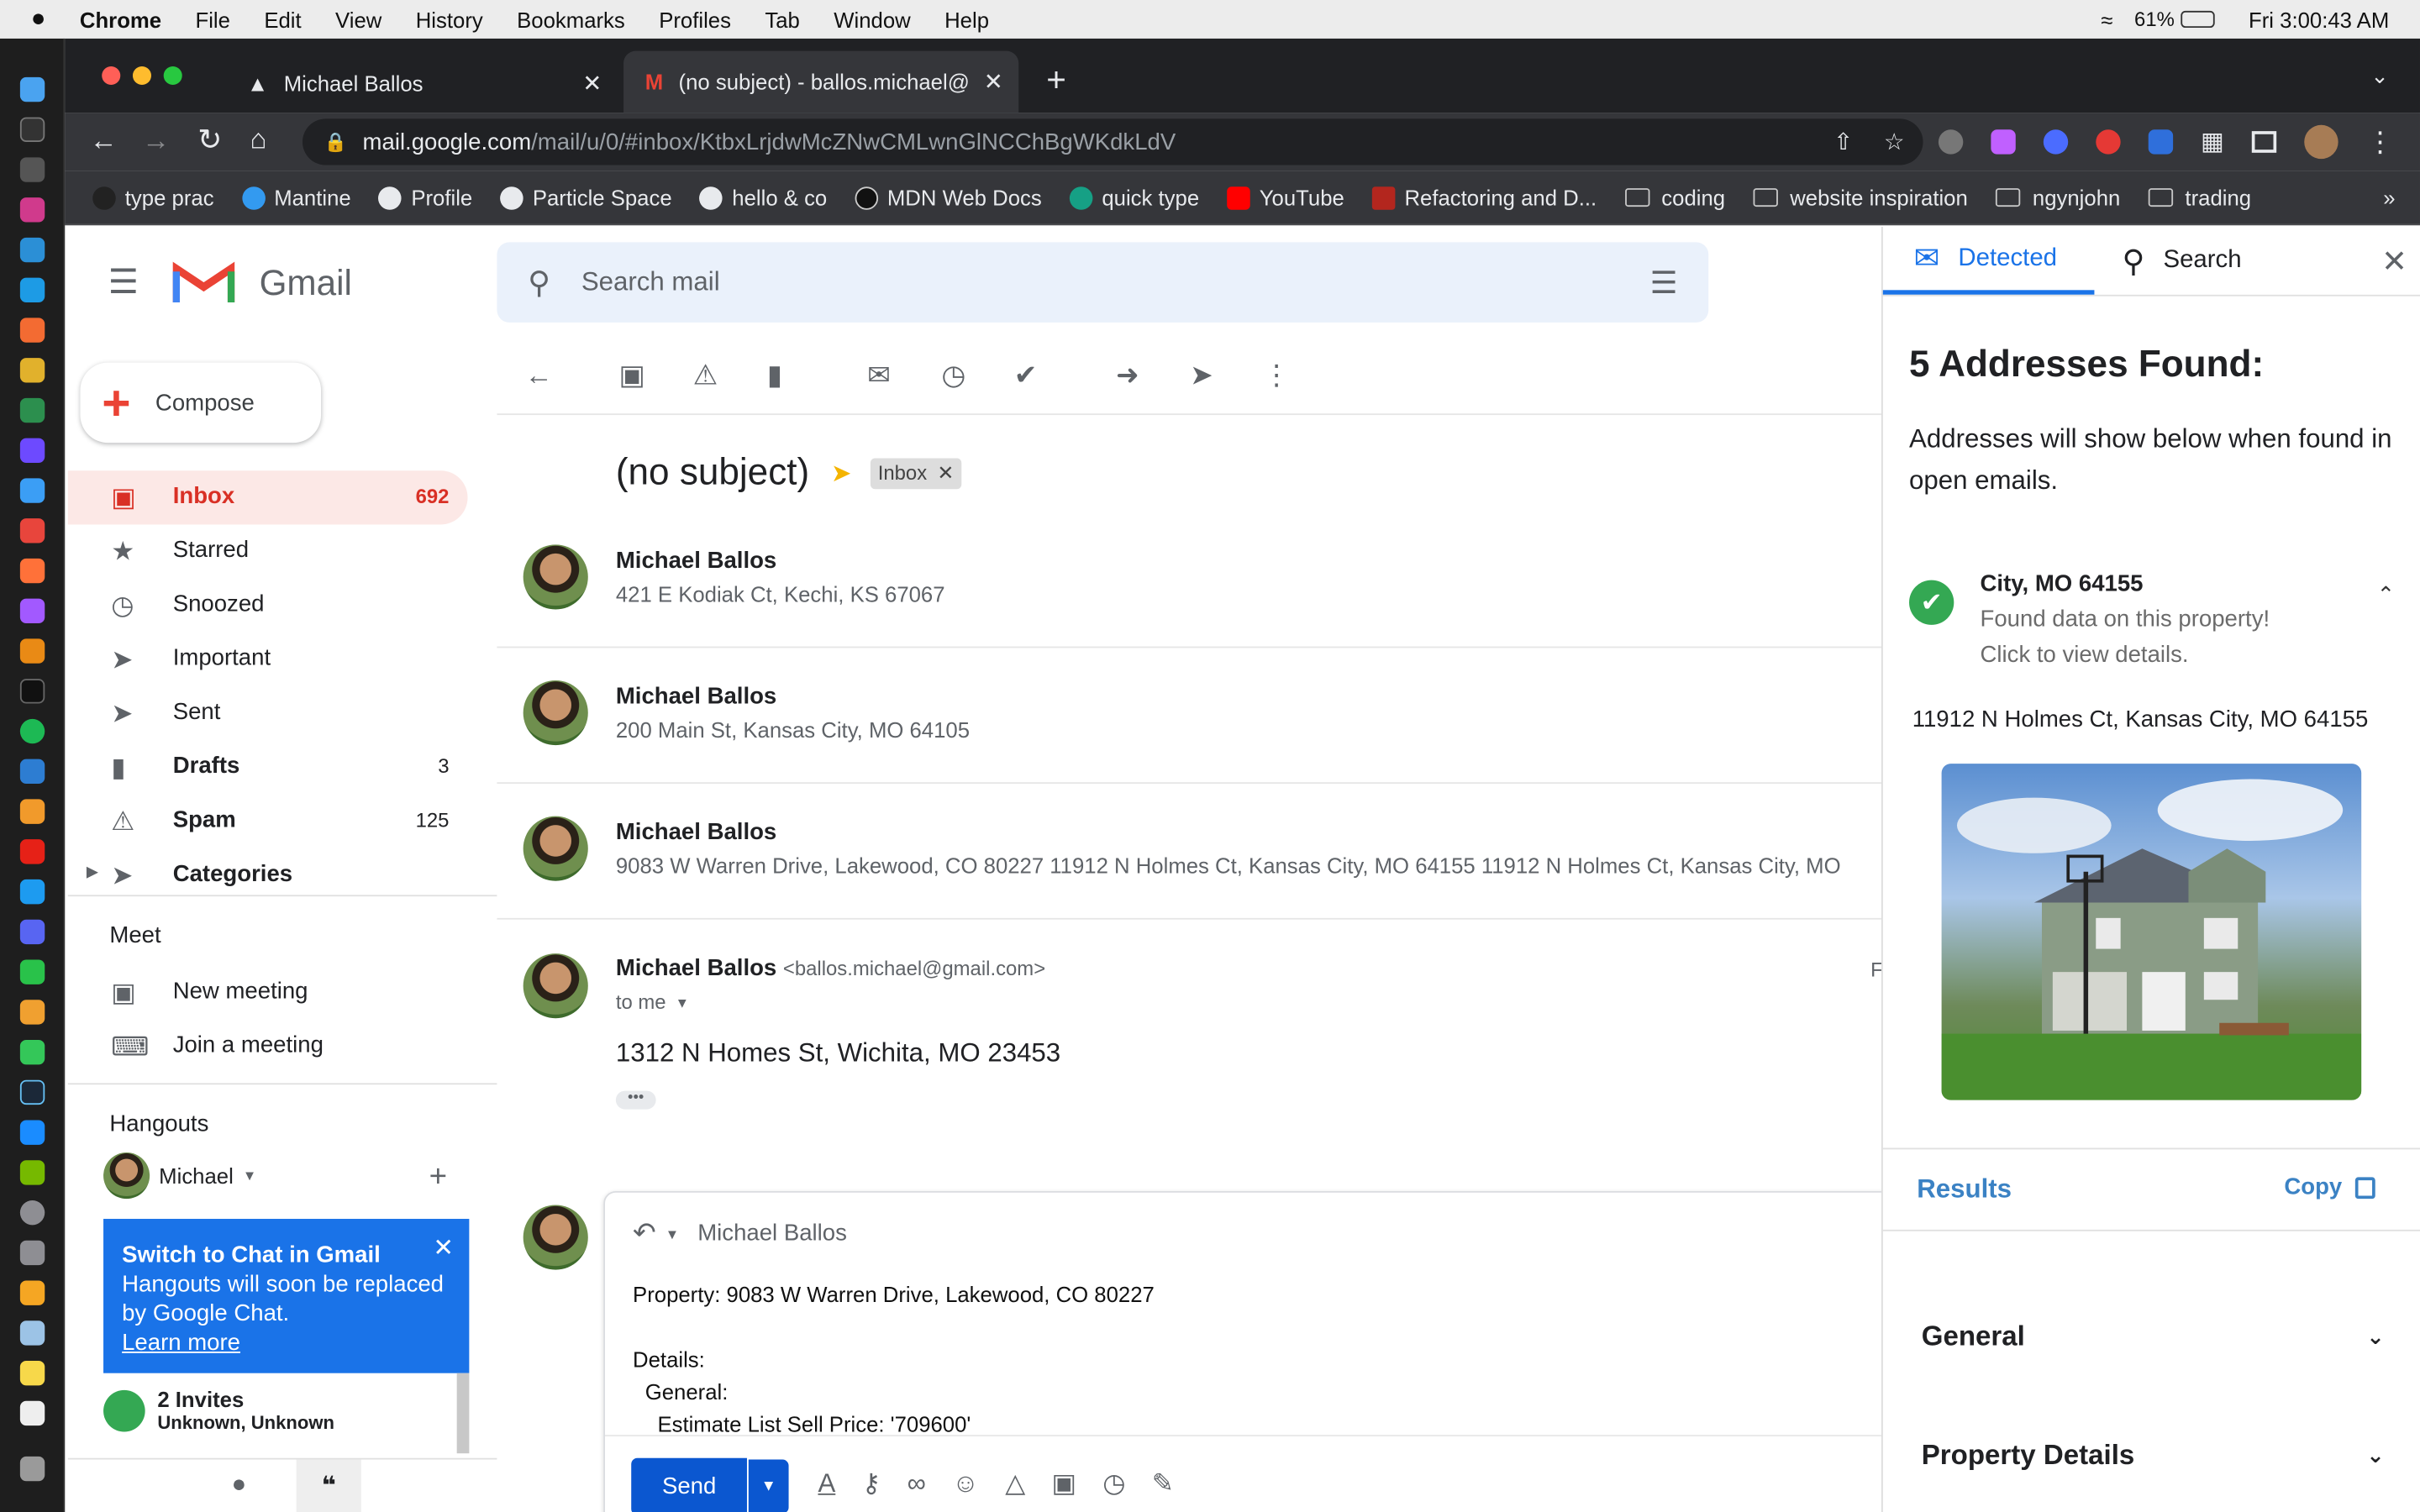 The image size is (2420, 1512). I want to click on forward-icon: →, so click(156, 141).